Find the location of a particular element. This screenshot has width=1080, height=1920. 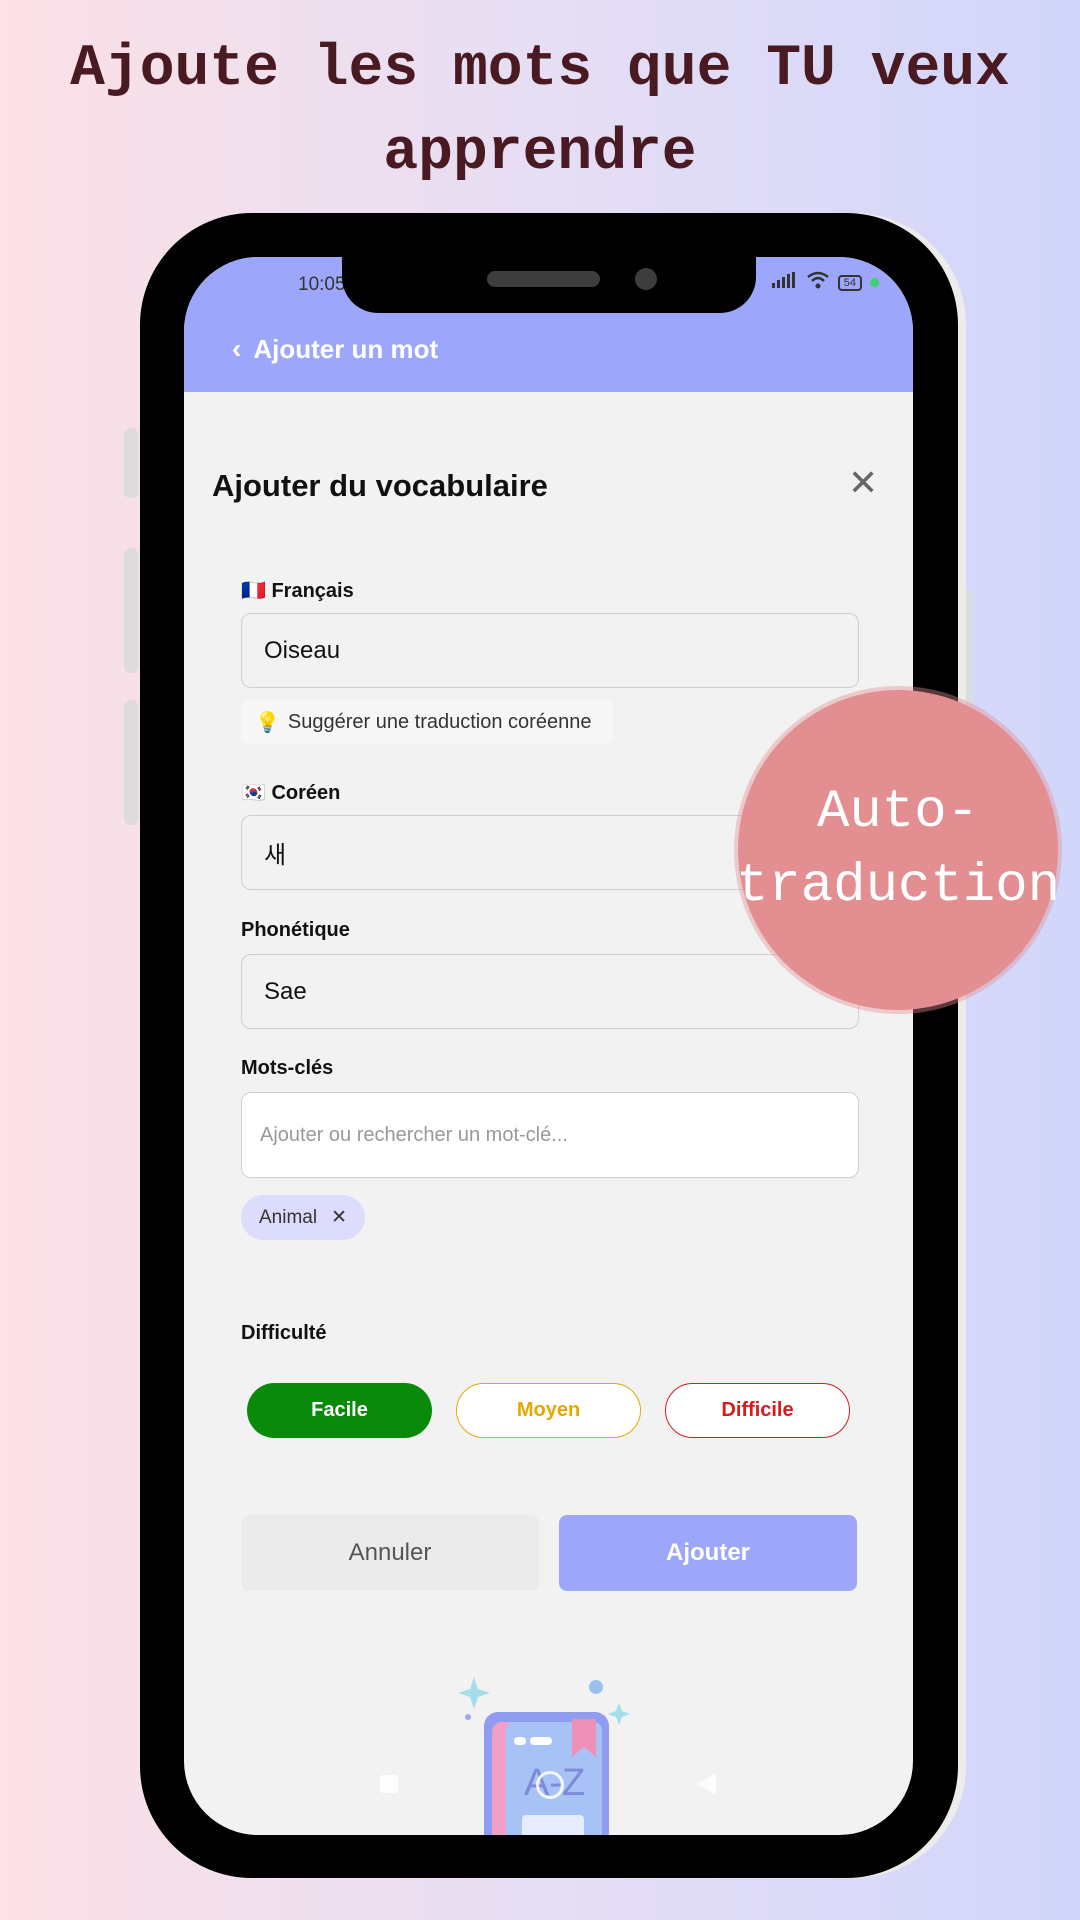

home-nav-icon is located at coordinates (550, 1785).